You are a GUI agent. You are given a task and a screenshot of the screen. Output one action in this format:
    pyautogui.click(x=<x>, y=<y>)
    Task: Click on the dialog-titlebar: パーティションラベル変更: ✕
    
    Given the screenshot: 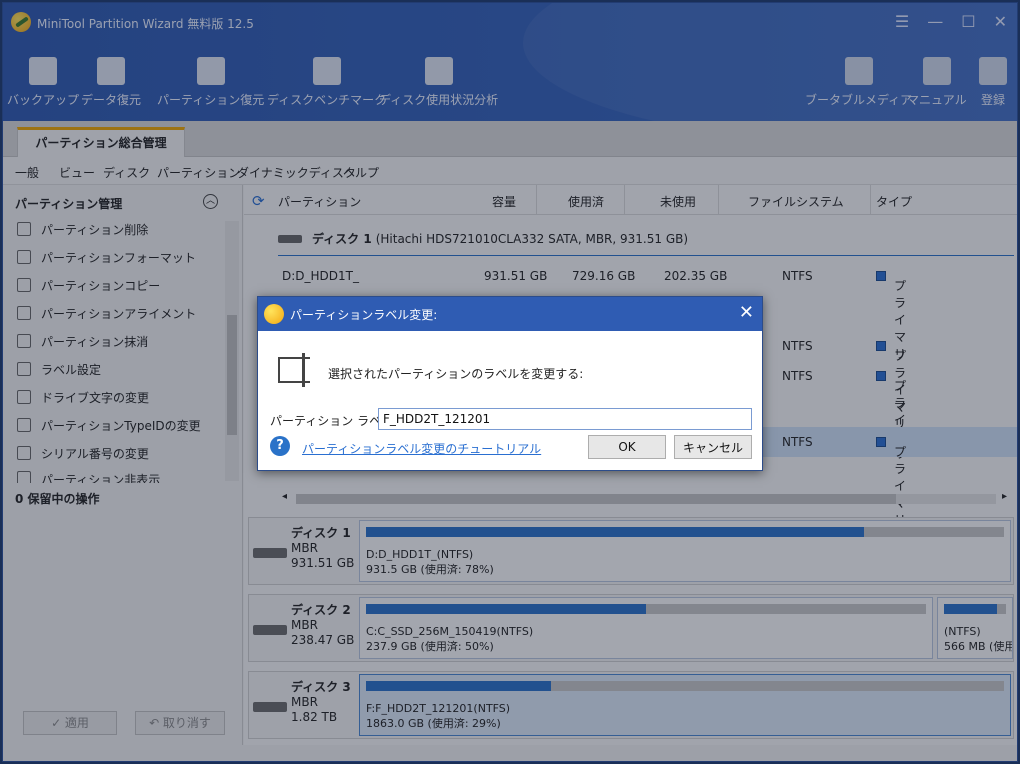 What is the action you would take?
    pyautogui.click(x=510, y=314)
    